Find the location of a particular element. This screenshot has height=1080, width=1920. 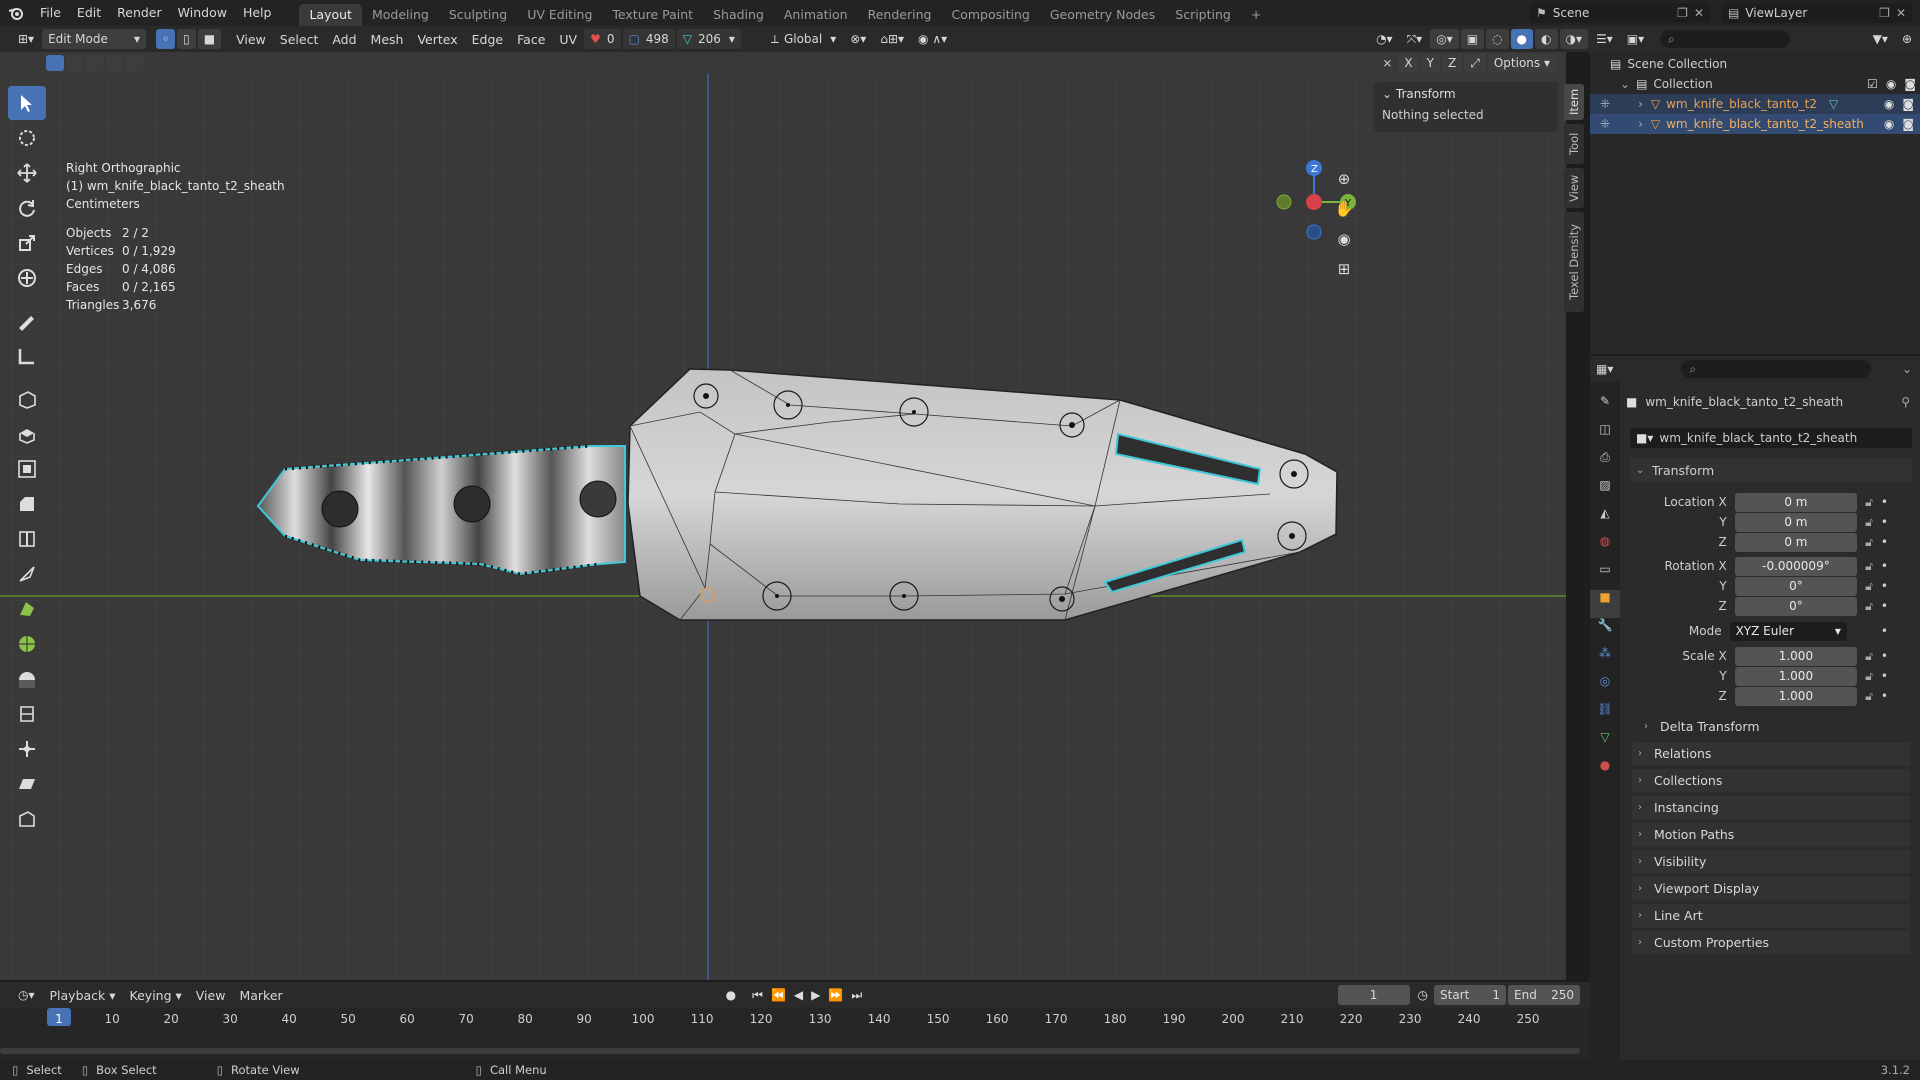

camera-icon: ◉ is located at coordinates (1344, 245).